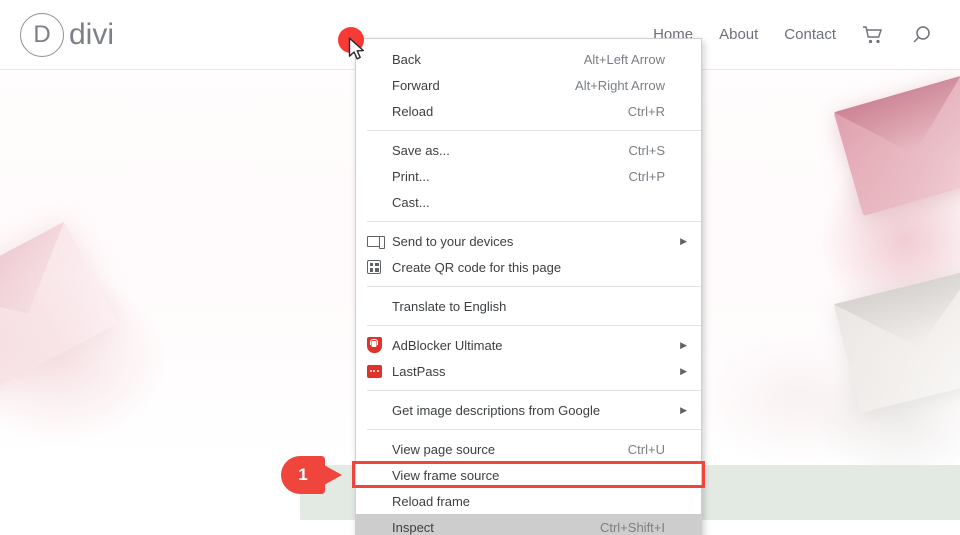  I want to click on step-callout-number: 1, so click(303, 475).